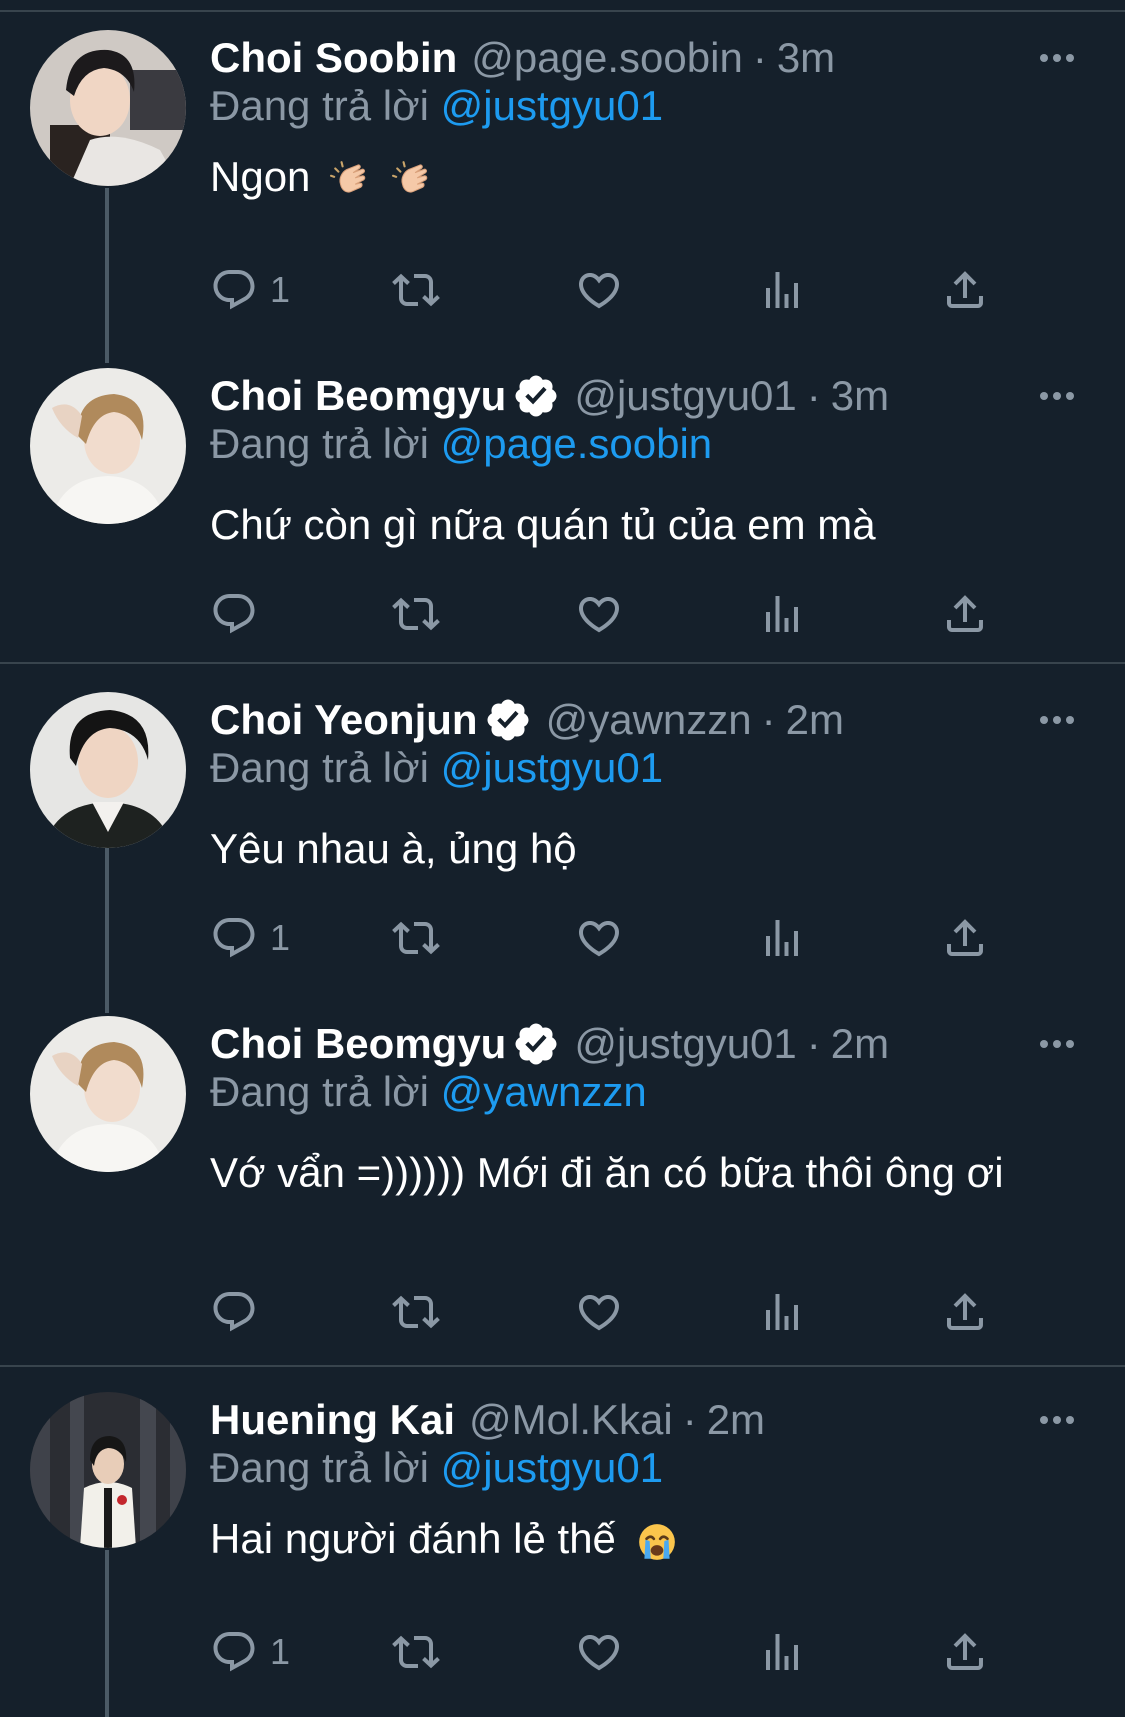  Describe the element at coordinates (527, 720) in the screenshot. I see `tweet-header: Choi Yeonjun @yawnzzn · 2m` at that location.